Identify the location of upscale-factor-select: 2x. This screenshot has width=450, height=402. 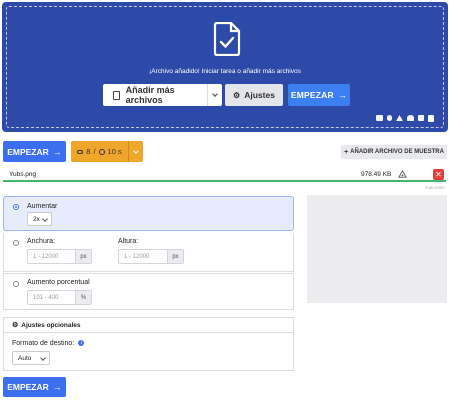
(39, 219).